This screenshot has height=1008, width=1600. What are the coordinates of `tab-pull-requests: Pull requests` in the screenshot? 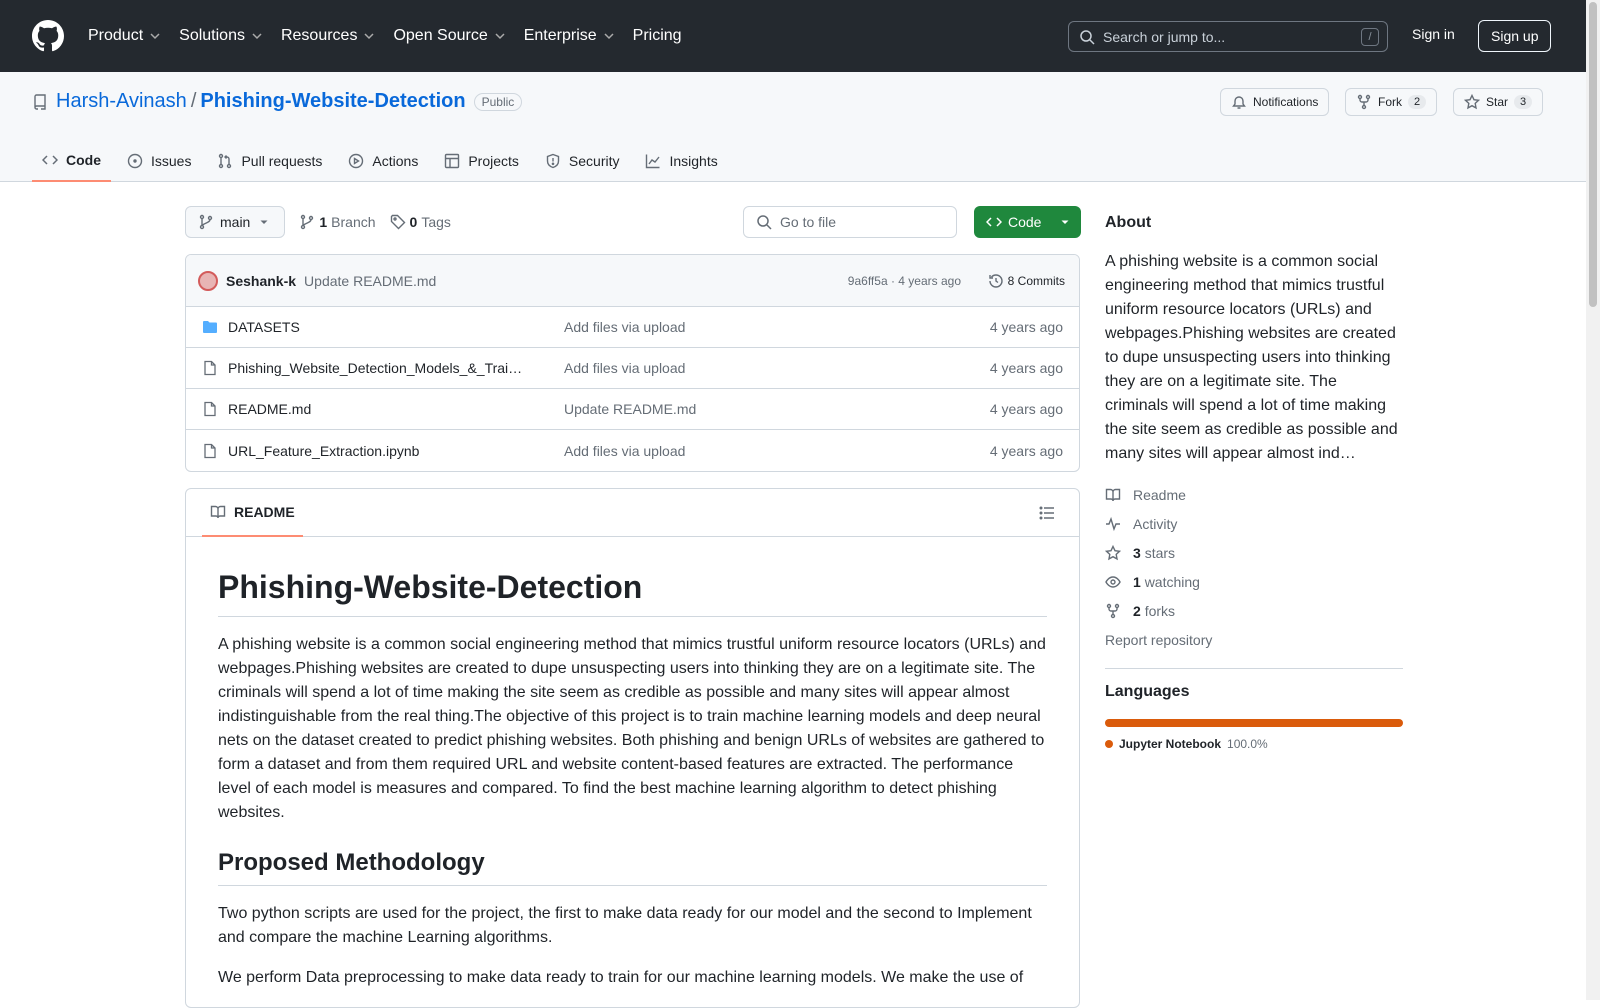 It's located at (269, 161).